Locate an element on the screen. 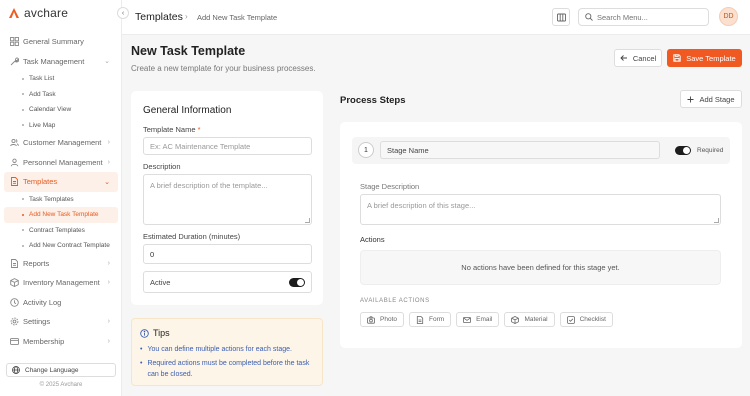 Image resolution: width=750 pixels, height=396 pixels. active-label: Active is located at coordinates (160, 282).